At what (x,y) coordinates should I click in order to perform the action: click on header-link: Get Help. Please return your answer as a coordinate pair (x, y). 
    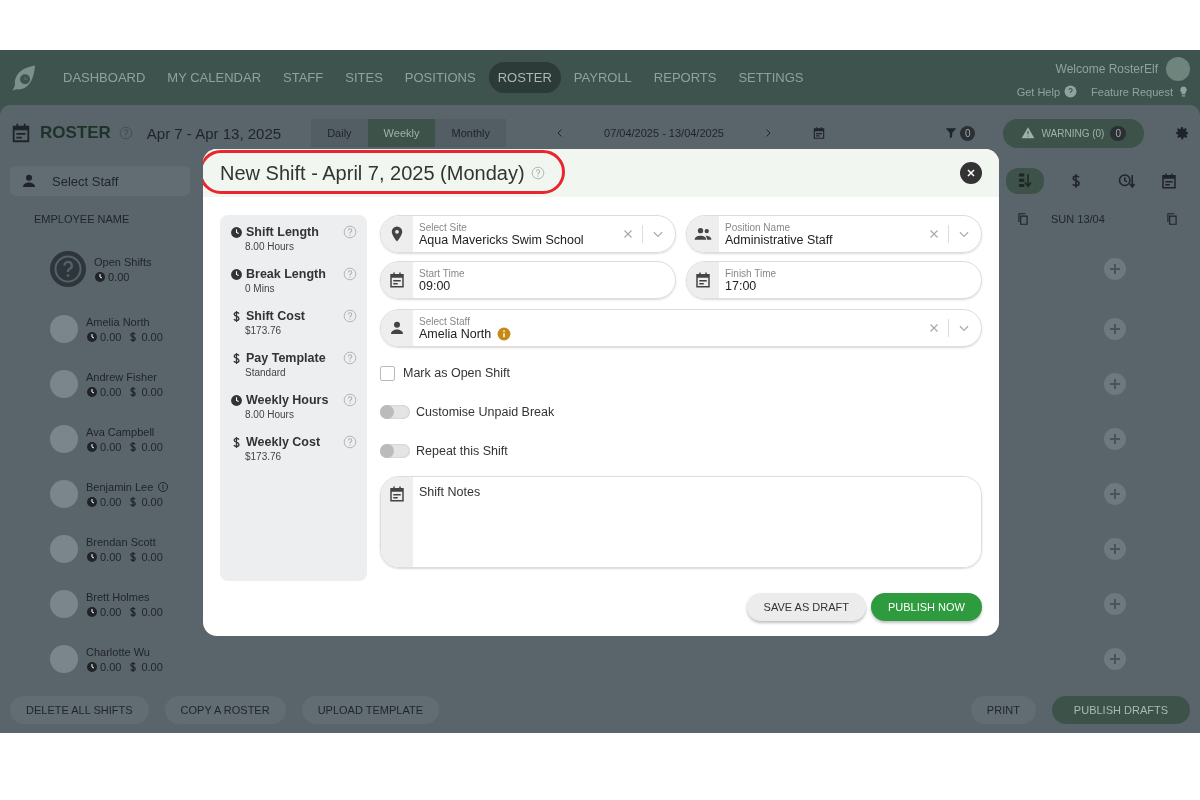
    Looking at the image, I should click on (1047, 91).